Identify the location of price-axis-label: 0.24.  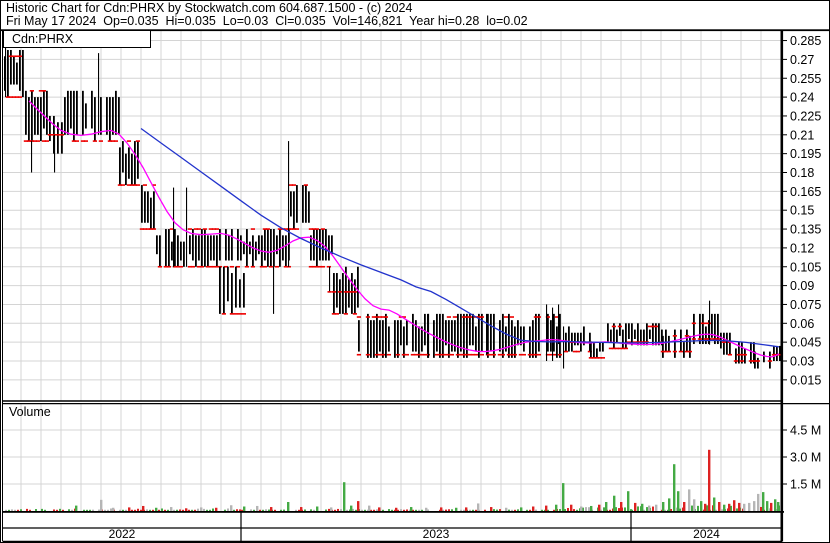
(802, 98).